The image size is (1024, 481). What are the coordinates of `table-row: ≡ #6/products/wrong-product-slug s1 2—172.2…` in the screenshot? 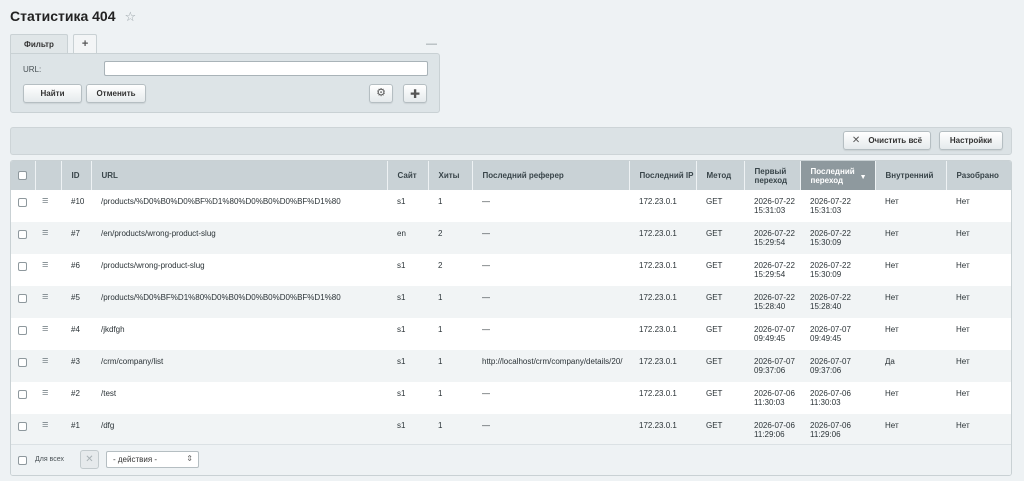 It's located at (511, 270).